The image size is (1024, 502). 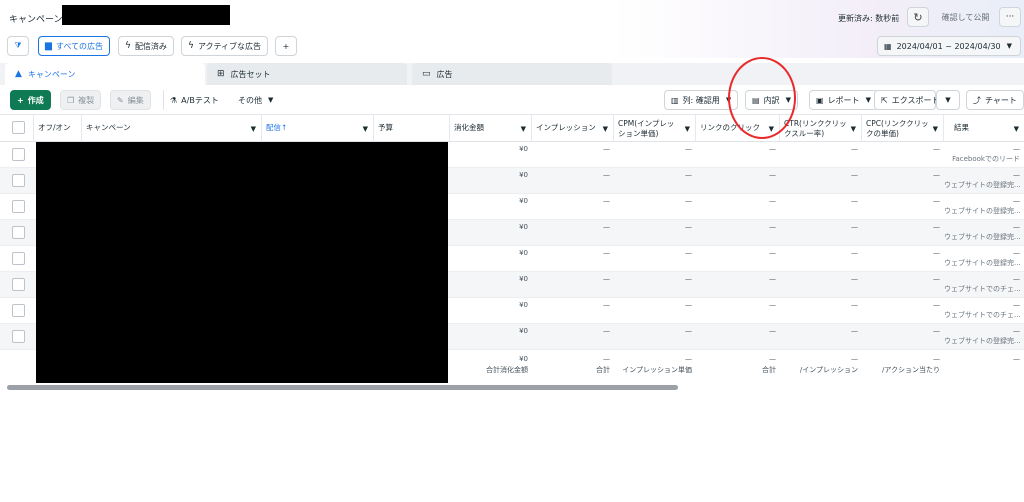 What do you see at coordinates (221, 74) in the screenshot?
I see `grid-icon: ⊞` at bounding box center [221, 74].